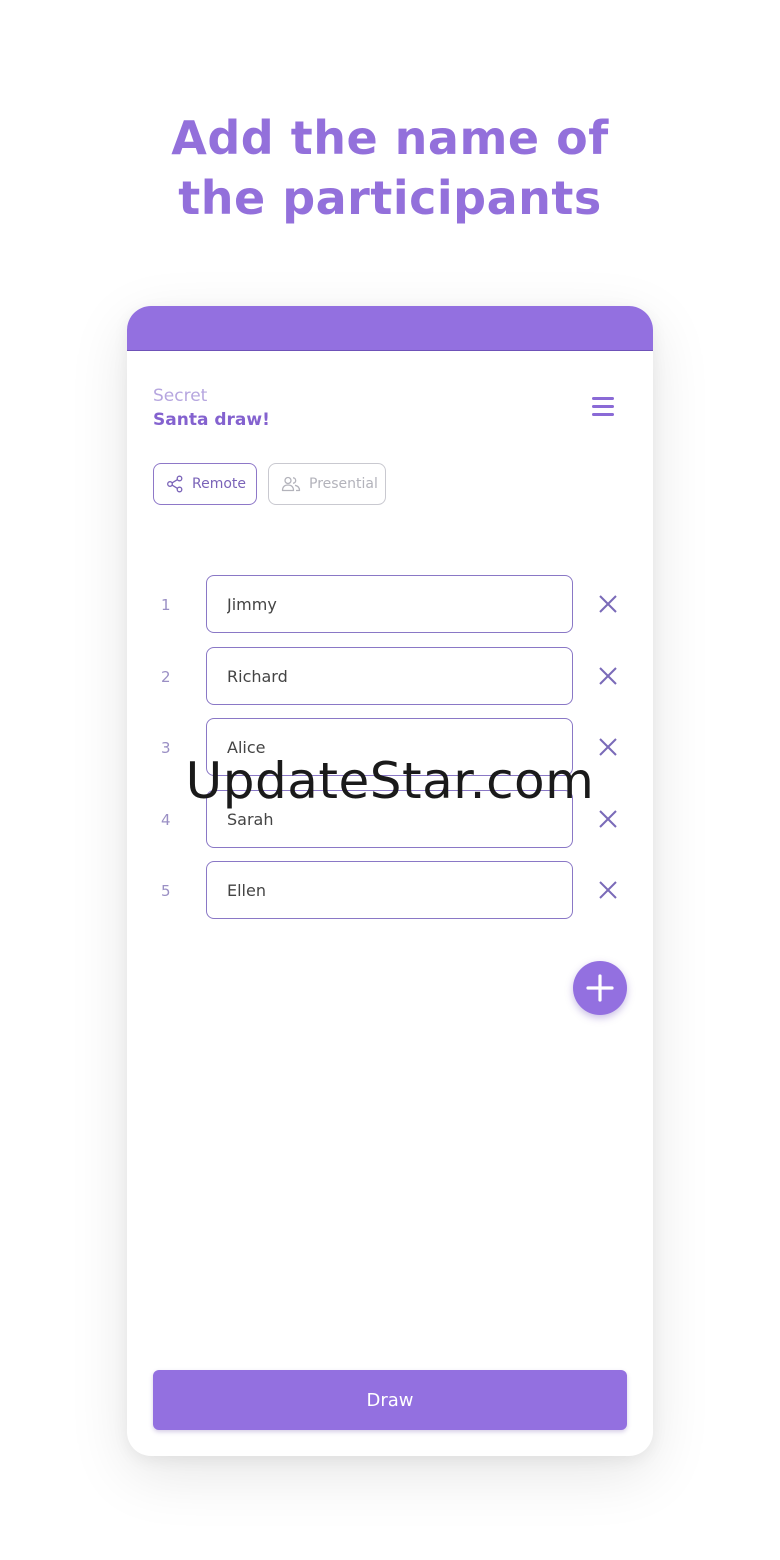 Image resolution: width=780 pixels, height=1560 pixels. Describe the element at coordinates (166, 891) in the screenshot. I see `participant-number: 5` at that location.